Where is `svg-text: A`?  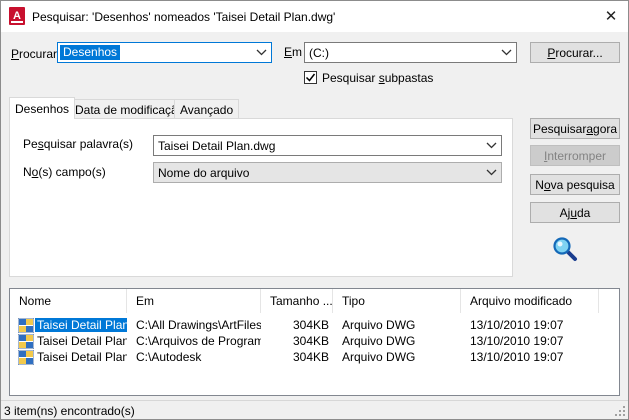 svg-text: A is located at coordinates (17, 16).